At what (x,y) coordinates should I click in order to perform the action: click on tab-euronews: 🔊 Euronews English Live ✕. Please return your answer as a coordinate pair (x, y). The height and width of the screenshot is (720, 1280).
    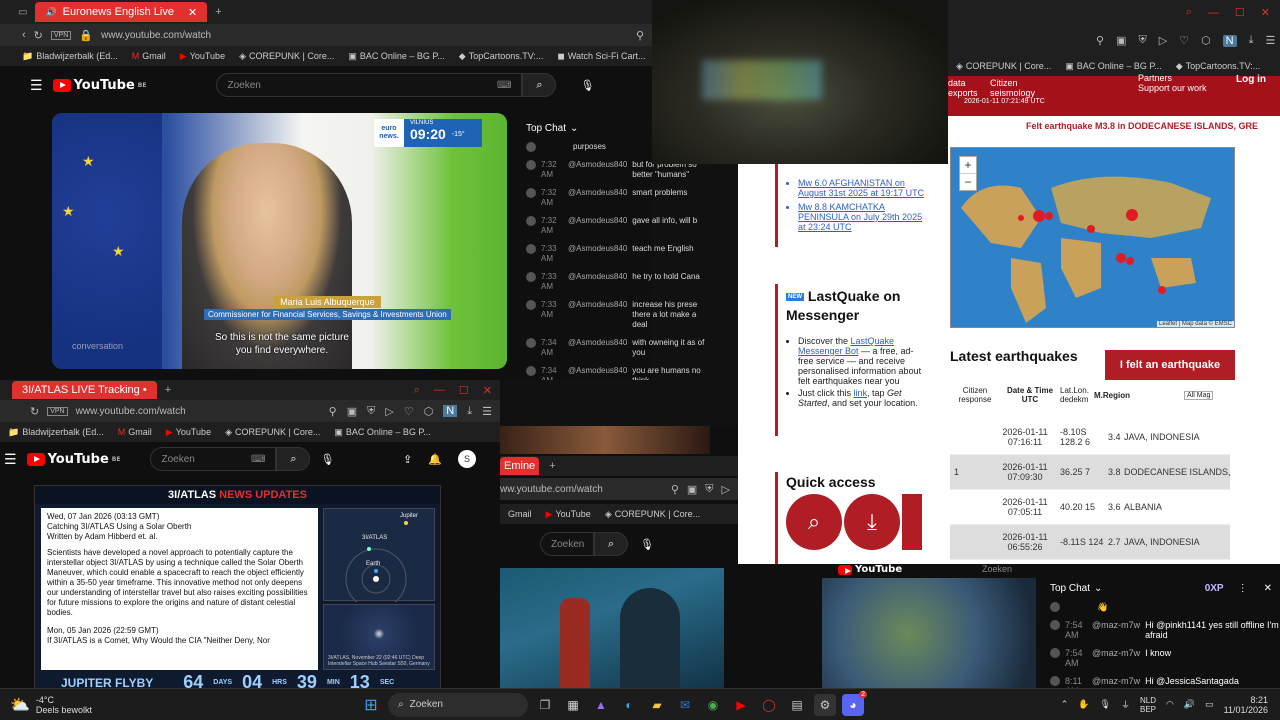
    Looking at the image, I should click on (121, 12).